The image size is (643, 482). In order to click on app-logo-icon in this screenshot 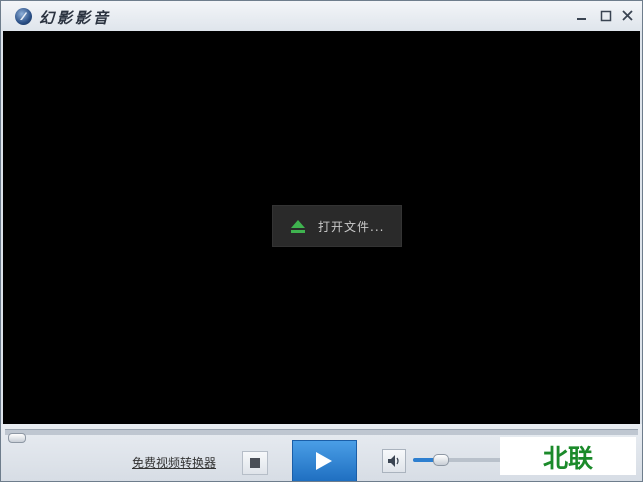, I will do `click(23, 16)`.